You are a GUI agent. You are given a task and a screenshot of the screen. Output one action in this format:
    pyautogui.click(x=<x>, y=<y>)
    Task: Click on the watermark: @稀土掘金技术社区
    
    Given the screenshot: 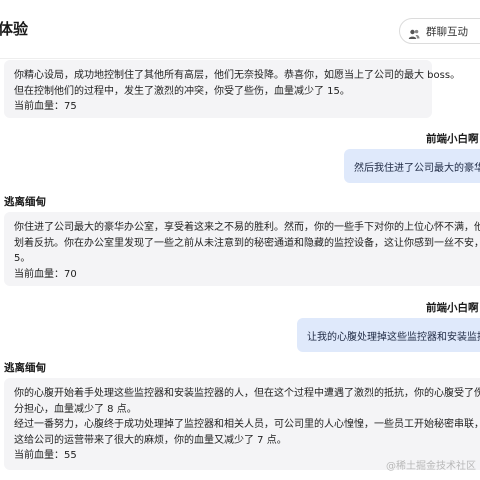 What is the action you would take?
    pyautogui.click(x=431, y=466)
    